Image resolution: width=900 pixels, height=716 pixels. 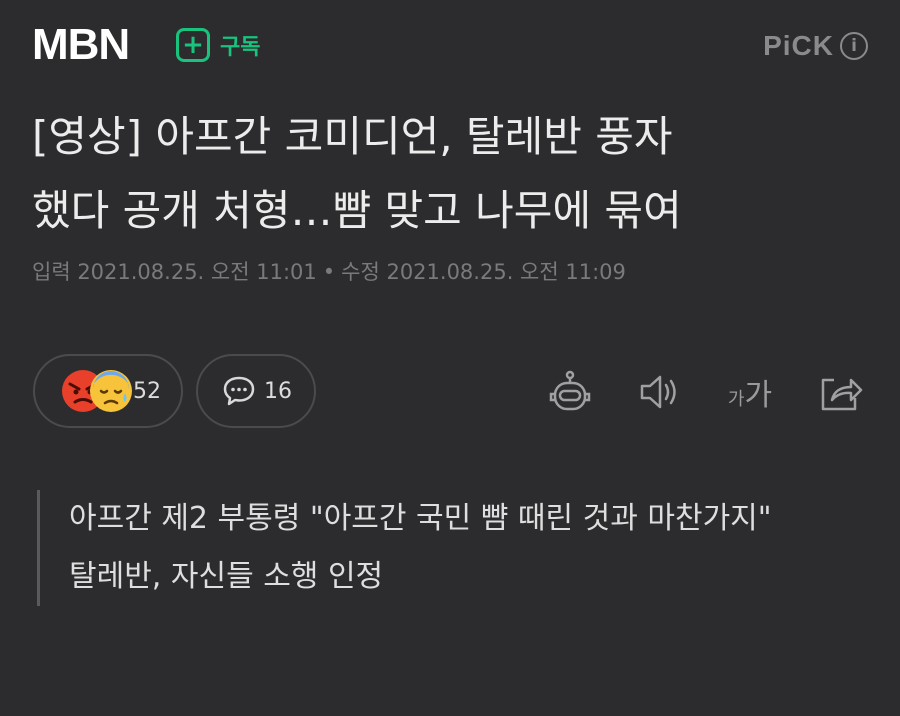 I want to click on plus-icon: +, so click(x=193, y=45).